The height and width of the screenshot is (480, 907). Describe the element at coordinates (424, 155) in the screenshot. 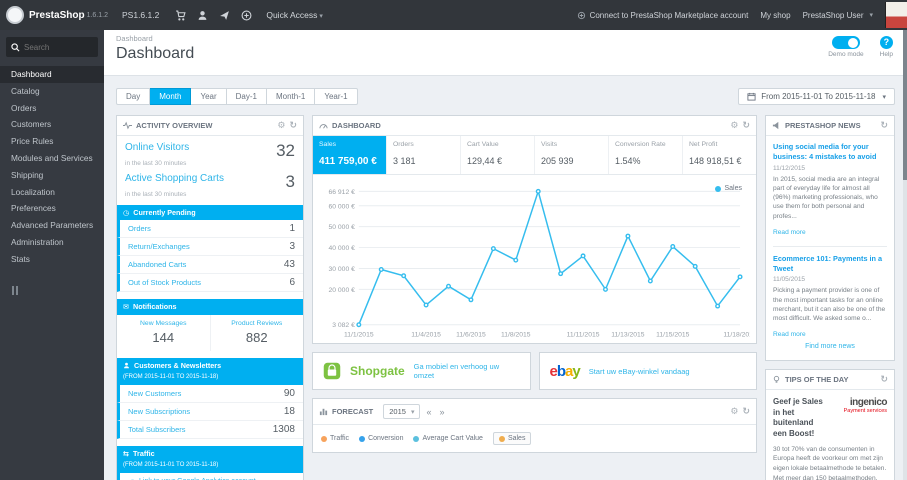

I see `kpi-orders: Orders 3 181` at that location.